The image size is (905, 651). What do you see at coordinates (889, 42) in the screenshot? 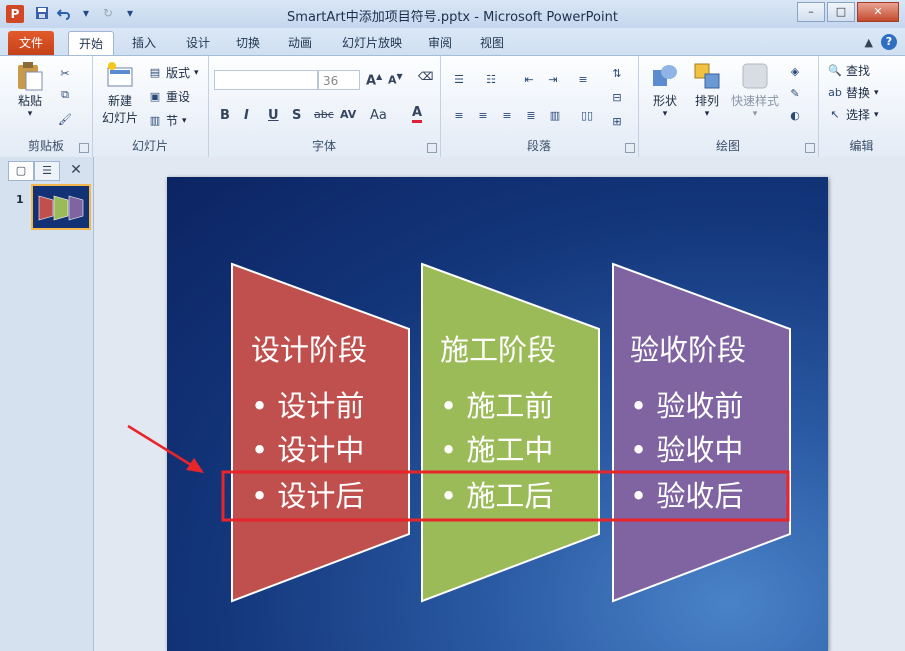
I see `help-icon: ?` at bounding box center [889, 42].